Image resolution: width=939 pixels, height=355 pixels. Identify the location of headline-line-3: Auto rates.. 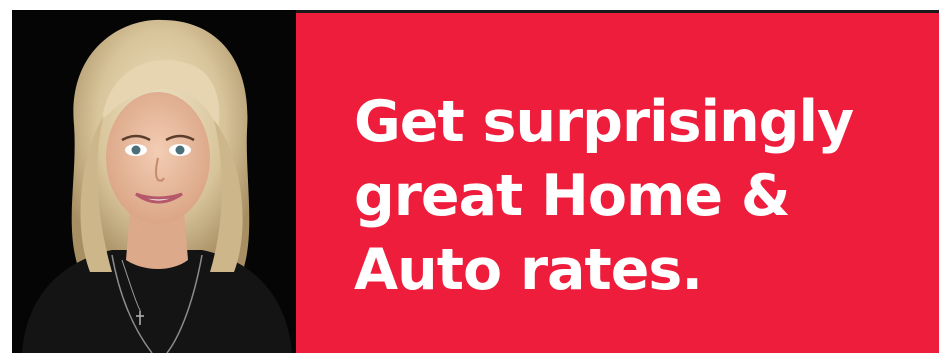
(528, 270).